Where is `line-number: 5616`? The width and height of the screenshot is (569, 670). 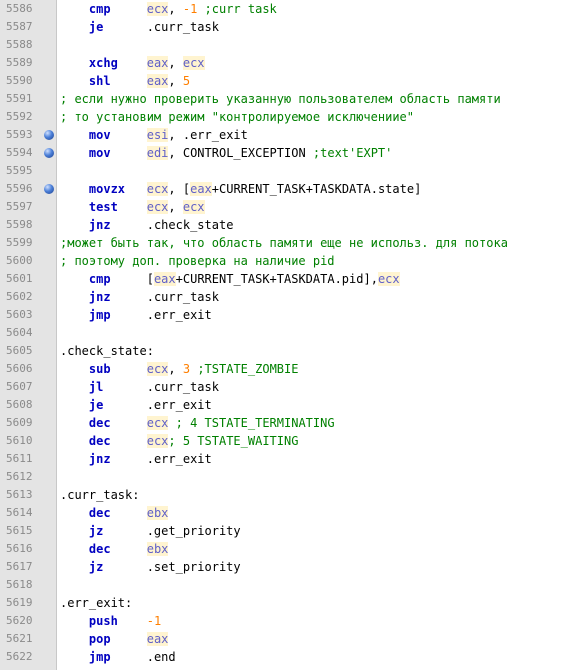
line-number: 5616 is located at coordinates (19, 548).